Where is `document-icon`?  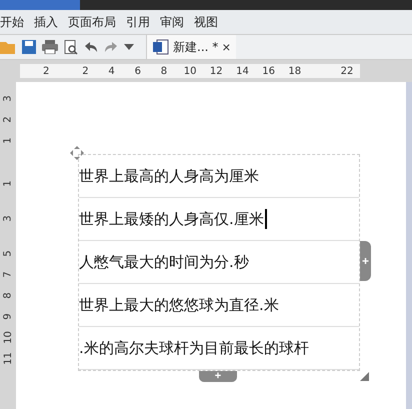 document-icon is located at coordinates (161, 47).